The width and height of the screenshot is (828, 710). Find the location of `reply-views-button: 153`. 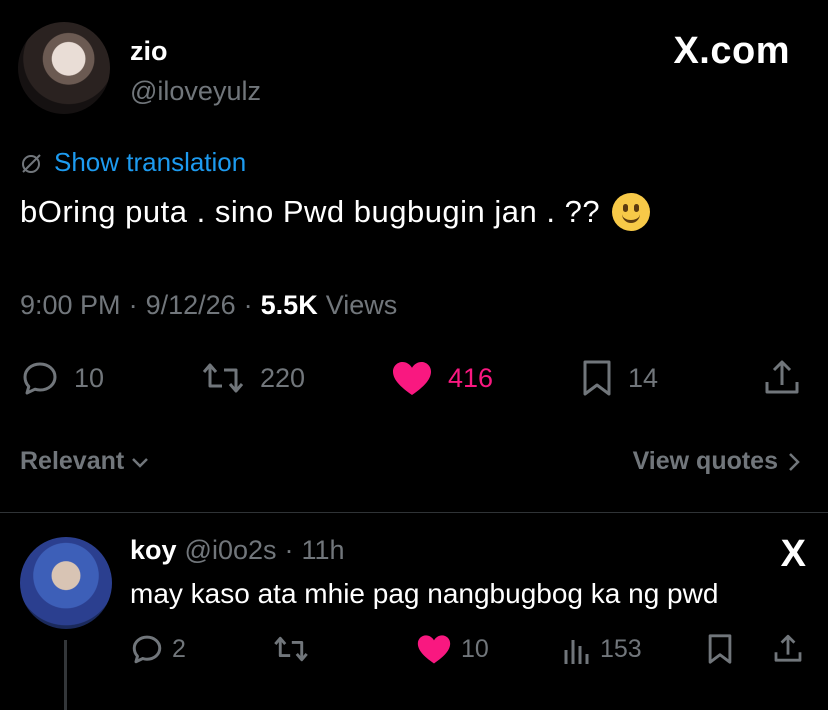

reply-views-button: 153 is located at coordinates (602, 649).